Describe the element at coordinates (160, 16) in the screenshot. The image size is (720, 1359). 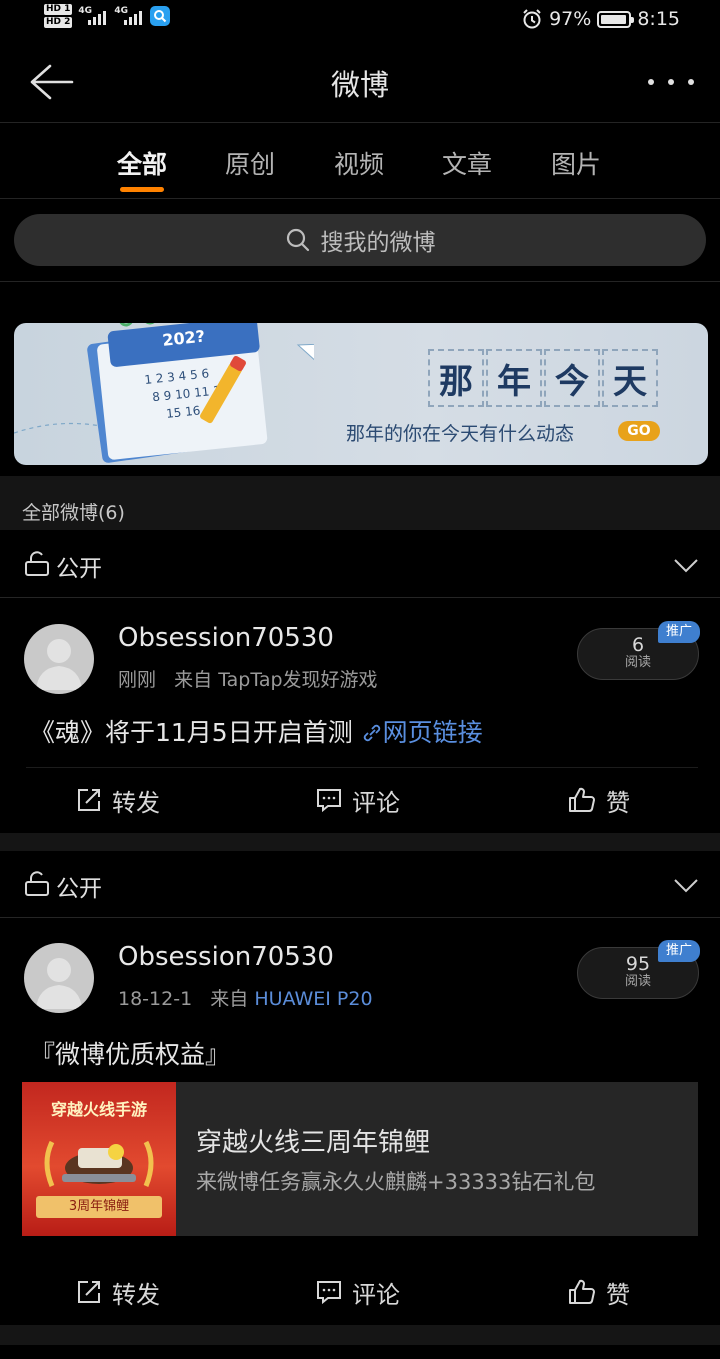
I see `search-app-icon` at that location.